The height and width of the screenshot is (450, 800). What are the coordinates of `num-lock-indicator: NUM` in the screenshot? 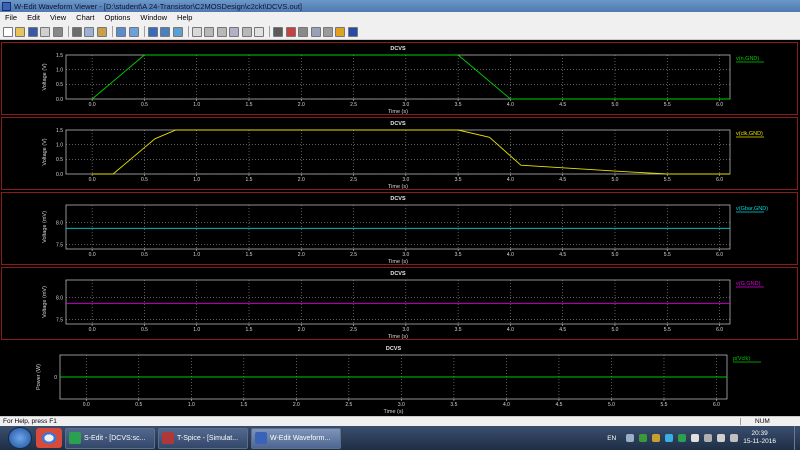 It's located at (770, 421).